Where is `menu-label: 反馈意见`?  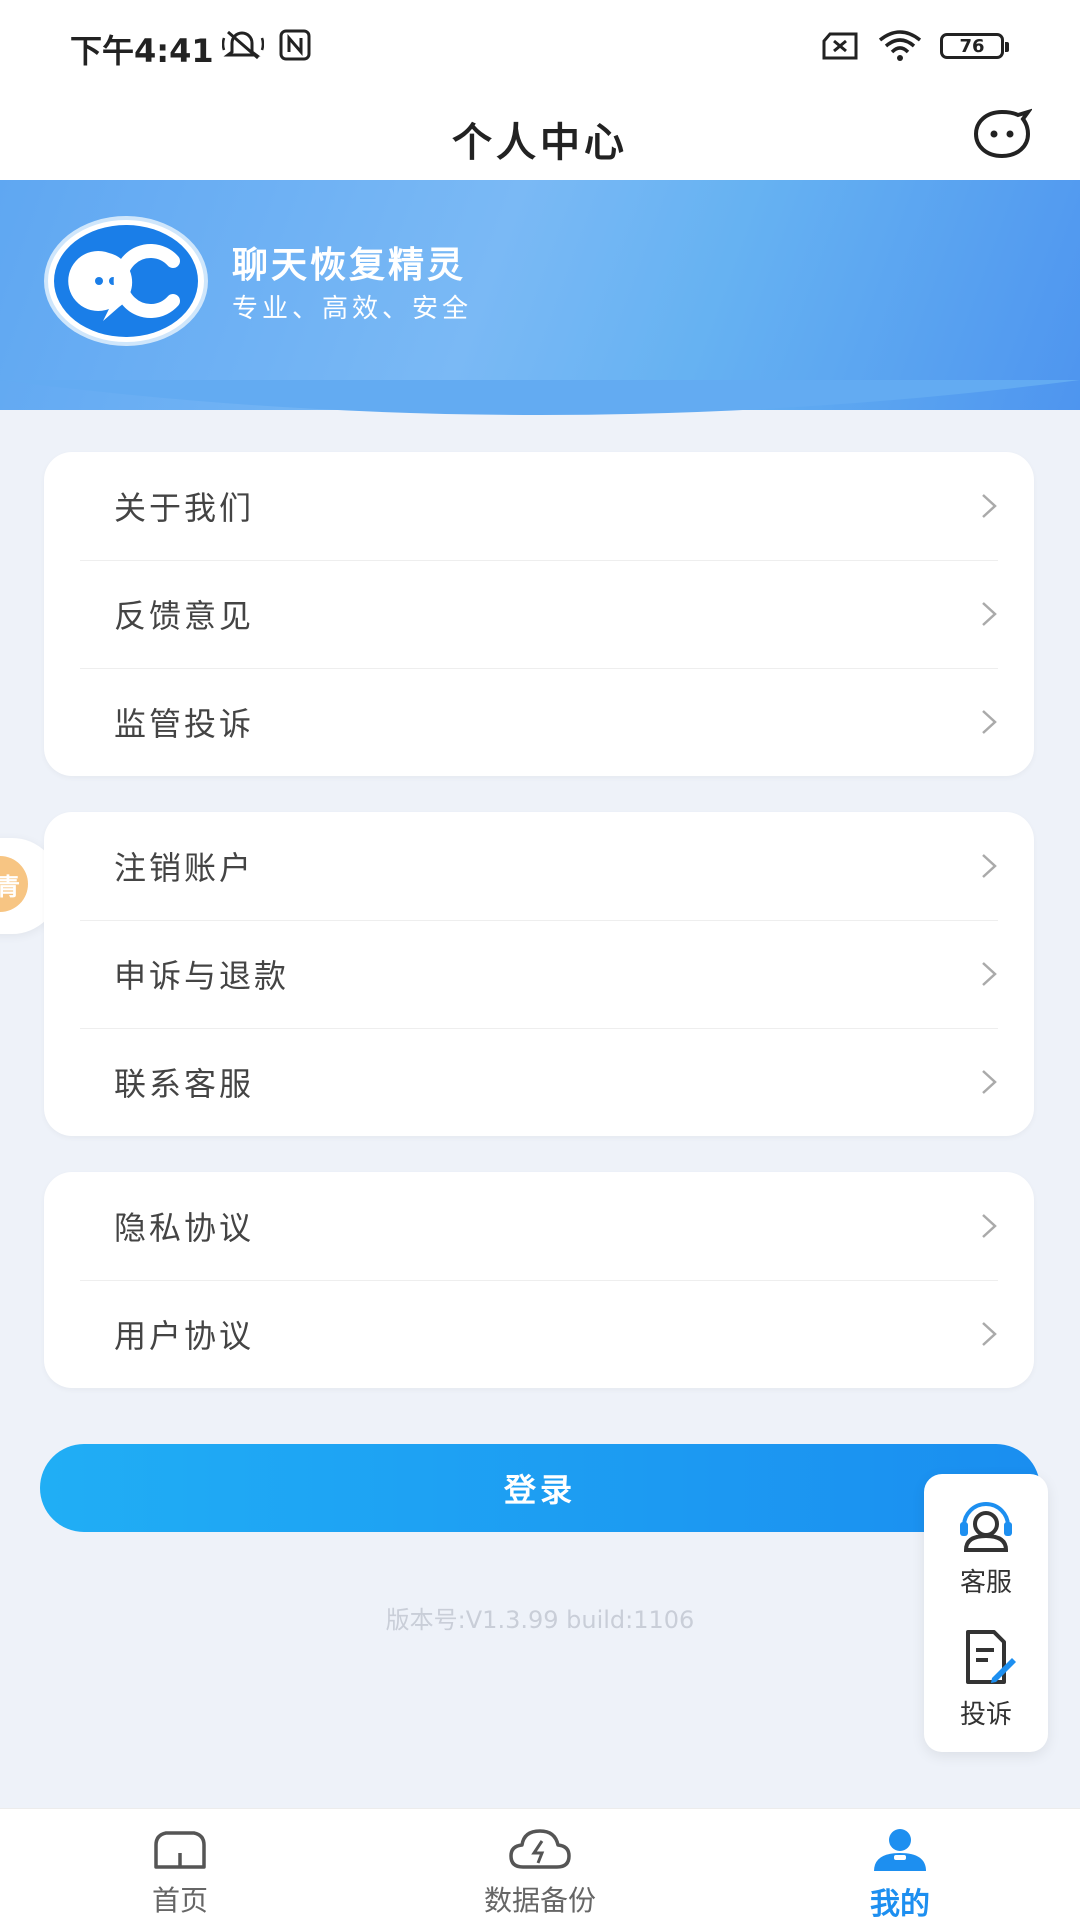 menu-label: 反馈意见 is located at coordinates (184, 616).